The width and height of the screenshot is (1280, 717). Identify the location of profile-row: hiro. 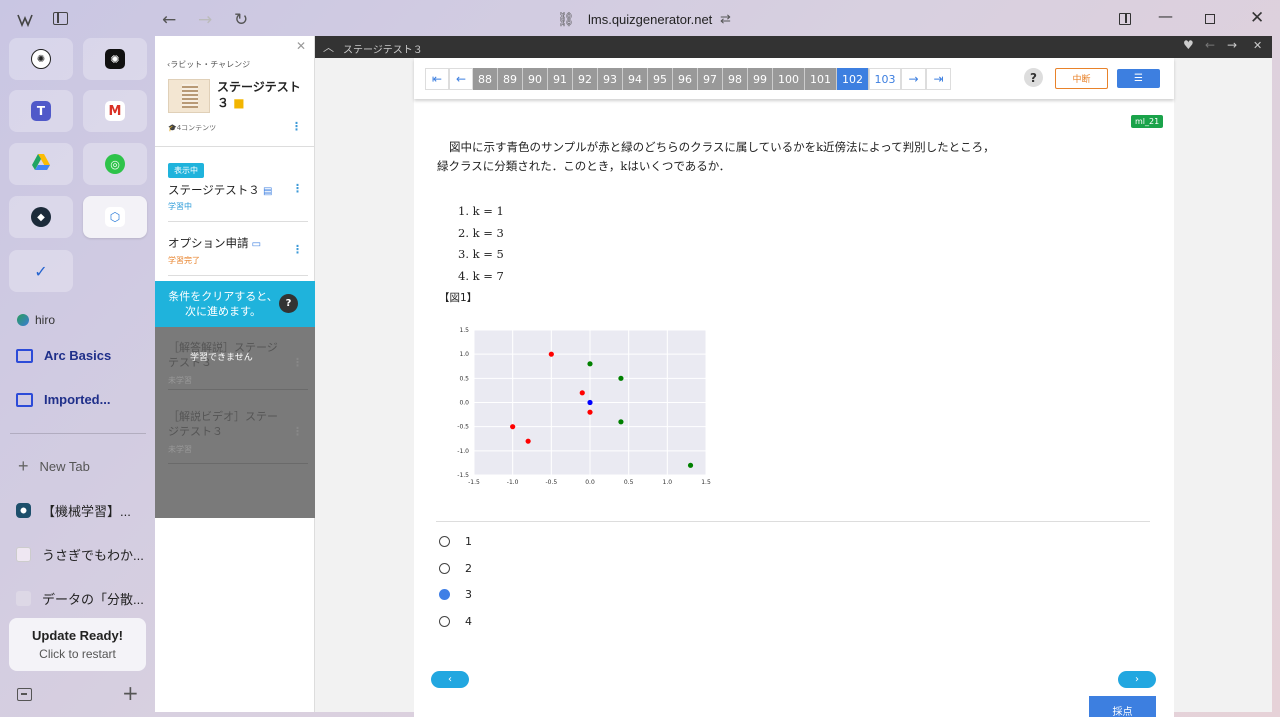
(36, 320).